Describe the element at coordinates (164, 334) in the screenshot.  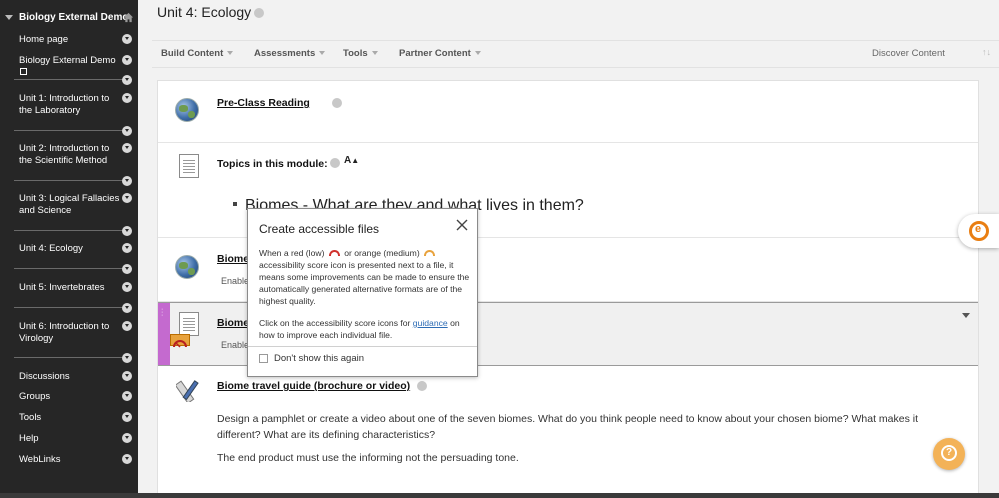
I see `drag-handle` at that location.